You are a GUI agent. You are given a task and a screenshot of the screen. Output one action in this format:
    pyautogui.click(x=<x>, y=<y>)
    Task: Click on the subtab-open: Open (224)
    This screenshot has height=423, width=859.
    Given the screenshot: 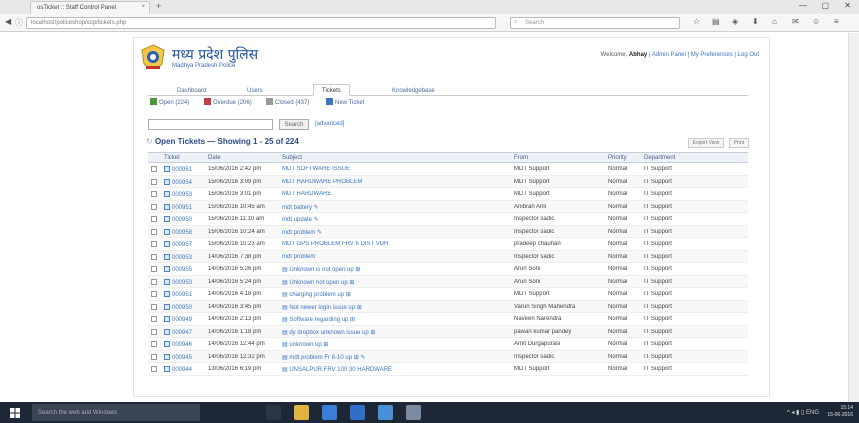 What is the action you would take?
    pyautogui.click(x=169, y=102)
    